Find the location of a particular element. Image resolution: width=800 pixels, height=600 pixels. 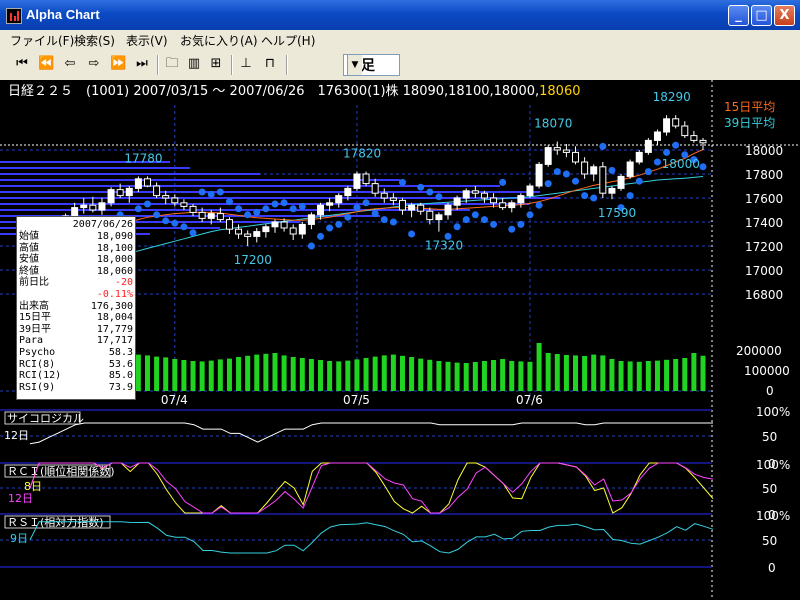

menu-help: ヘルプ(H) is located at coordinates (288, 40).